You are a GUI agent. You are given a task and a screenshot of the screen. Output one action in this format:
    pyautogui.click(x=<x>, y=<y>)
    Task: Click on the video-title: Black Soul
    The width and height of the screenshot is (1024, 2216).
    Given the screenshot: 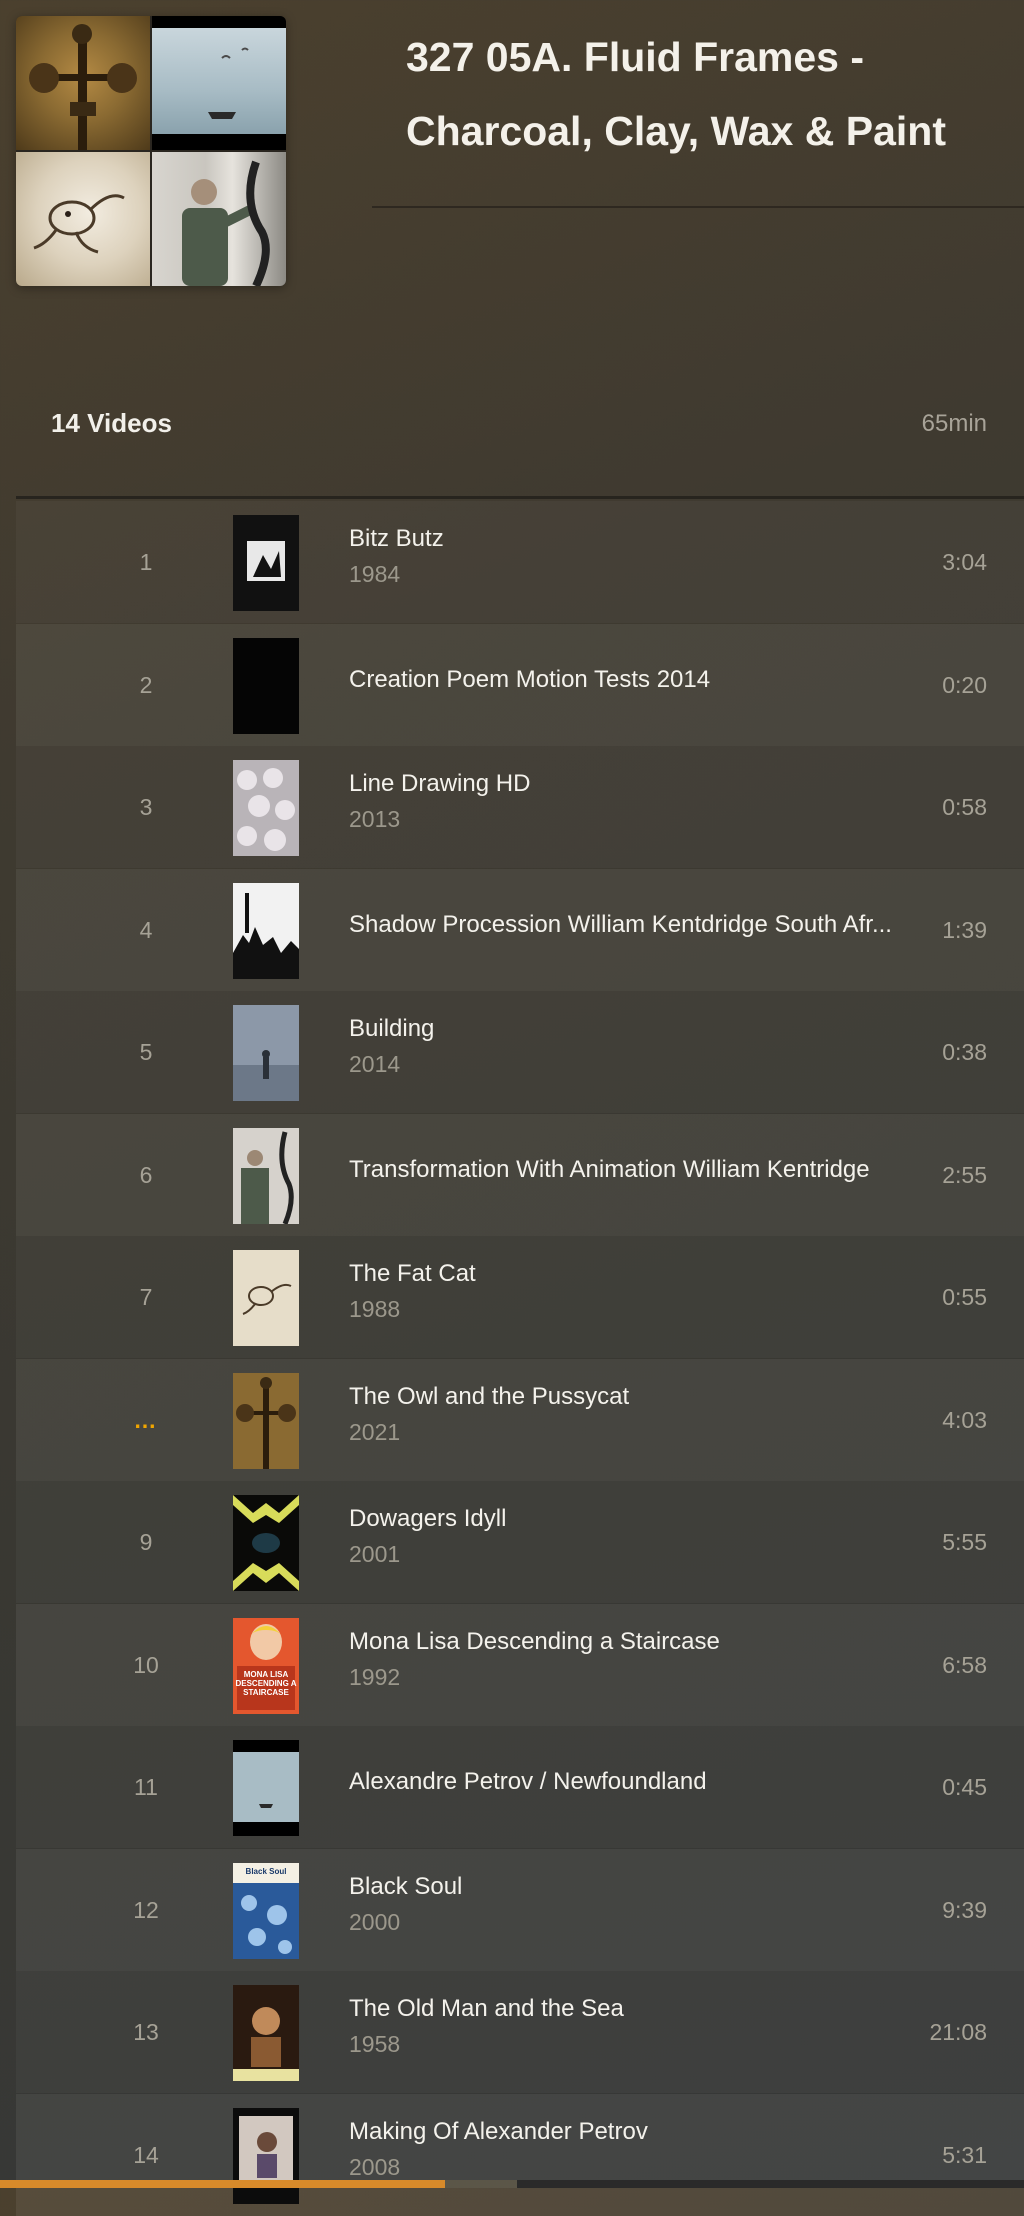 What is the action you would take?
    pyautogui.click(x=639, y=1887)
    